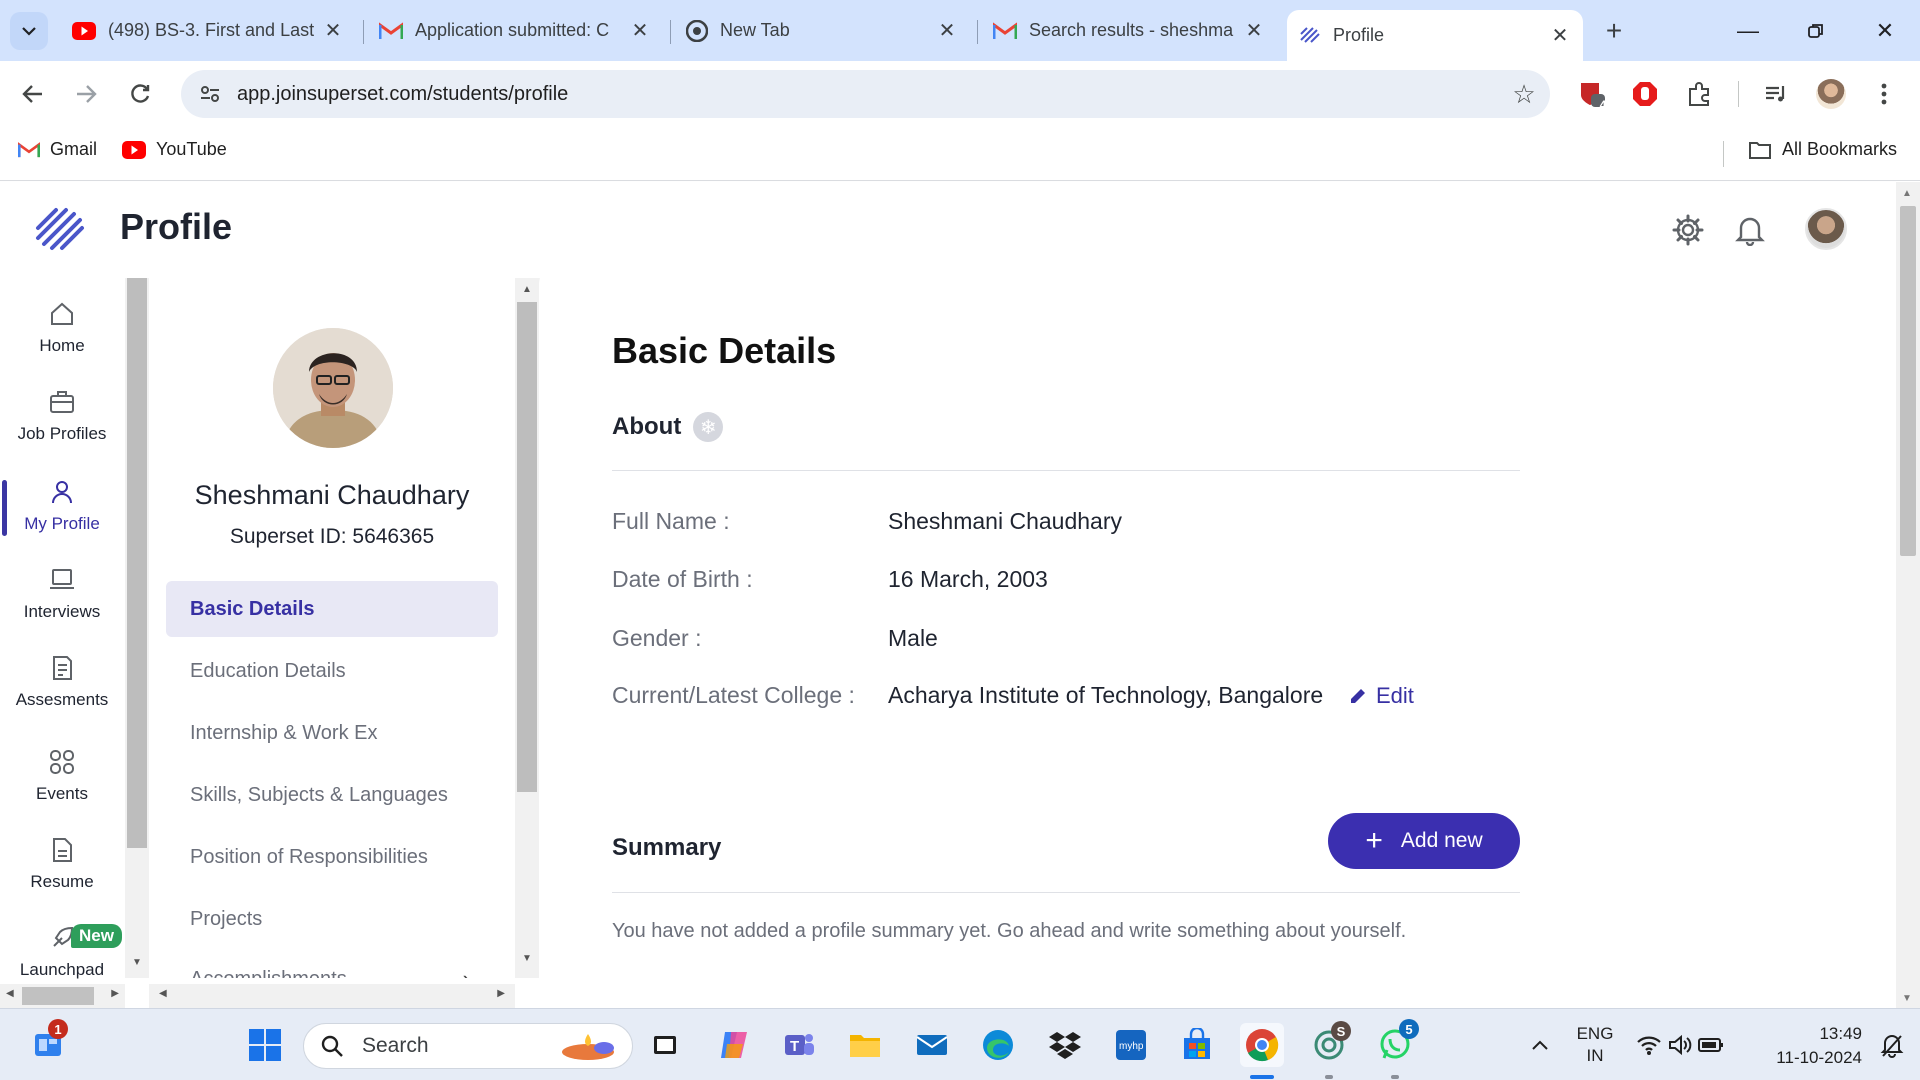 This screenshot has width=1920, height=1080. I want to click on store-button, so click(1197, 1045).